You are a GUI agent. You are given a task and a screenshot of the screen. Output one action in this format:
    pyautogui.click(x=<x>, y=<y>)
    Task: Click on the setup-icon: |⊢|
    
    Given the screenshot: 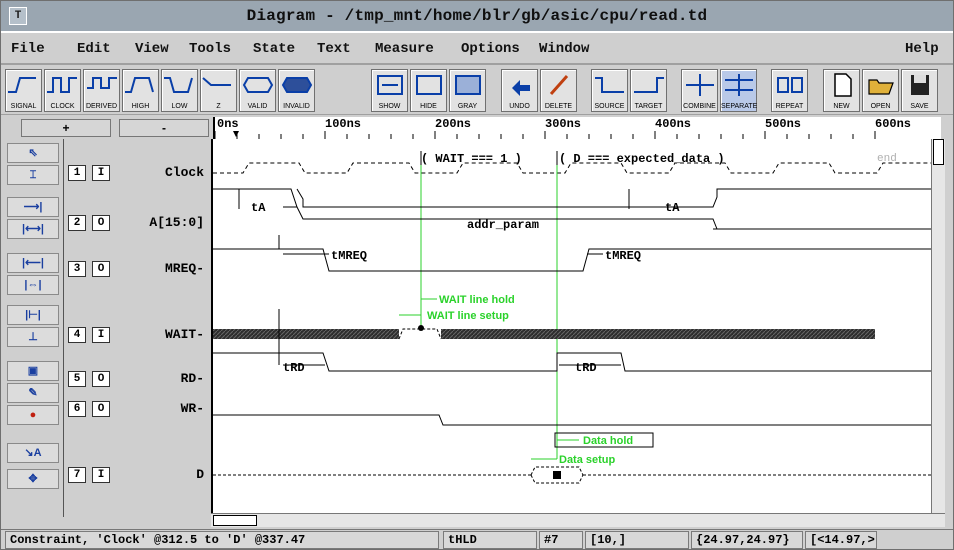 What is the action you would take?
    pyautogui.click(x=33, y=315)
    